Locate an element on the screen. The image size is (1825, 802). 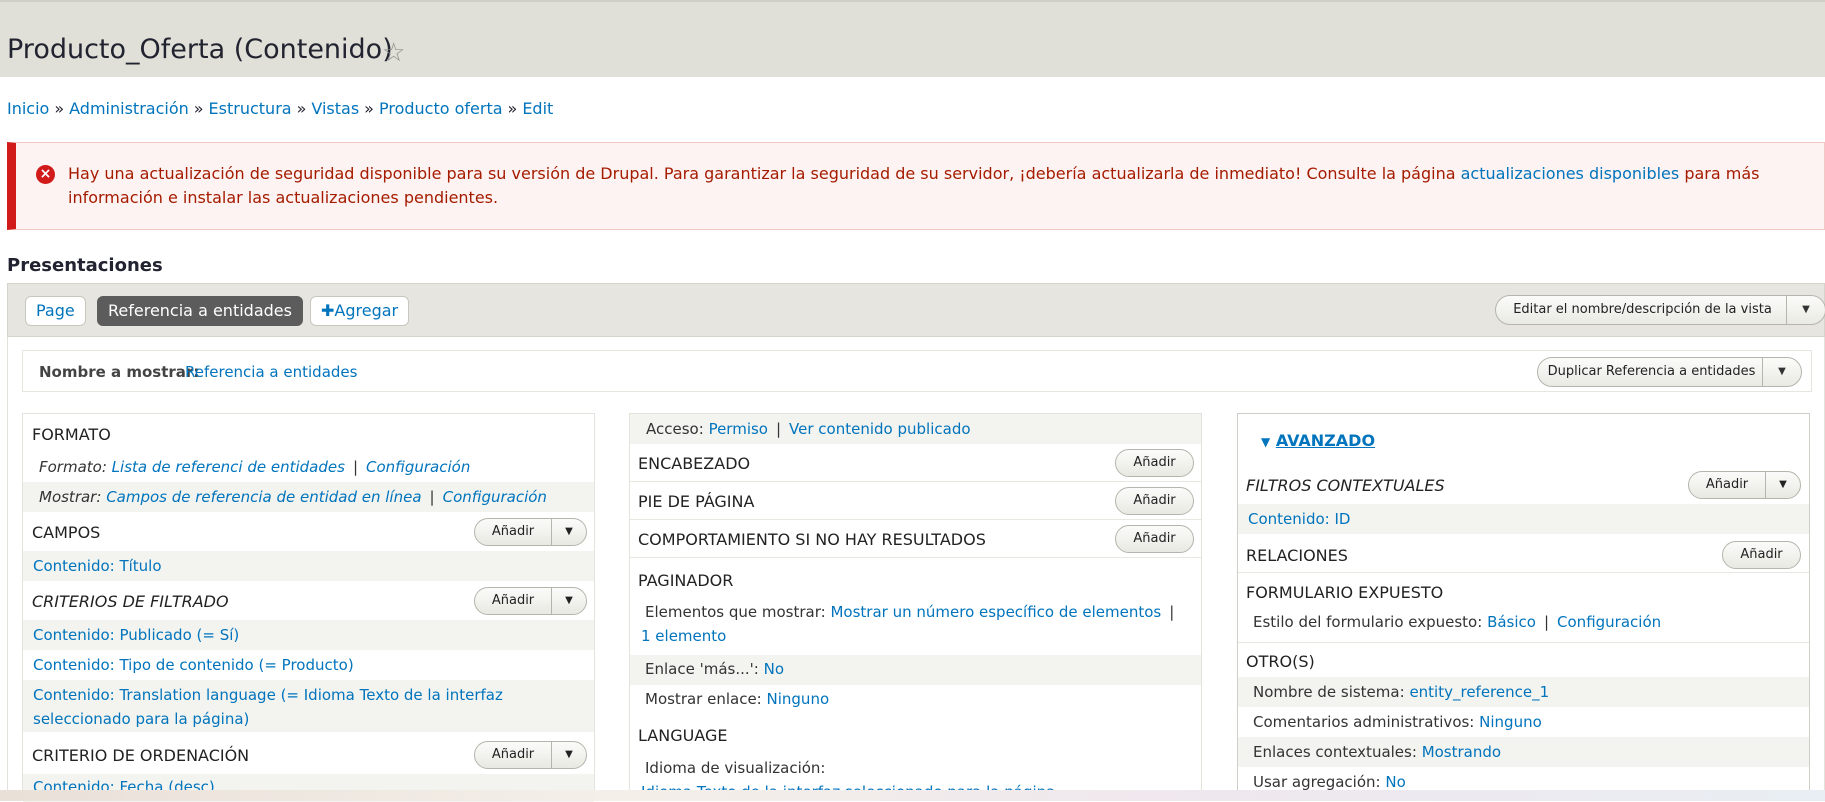
pie-row: PIE DE PÁGINA Añadir is located at coordinates (915, 501).